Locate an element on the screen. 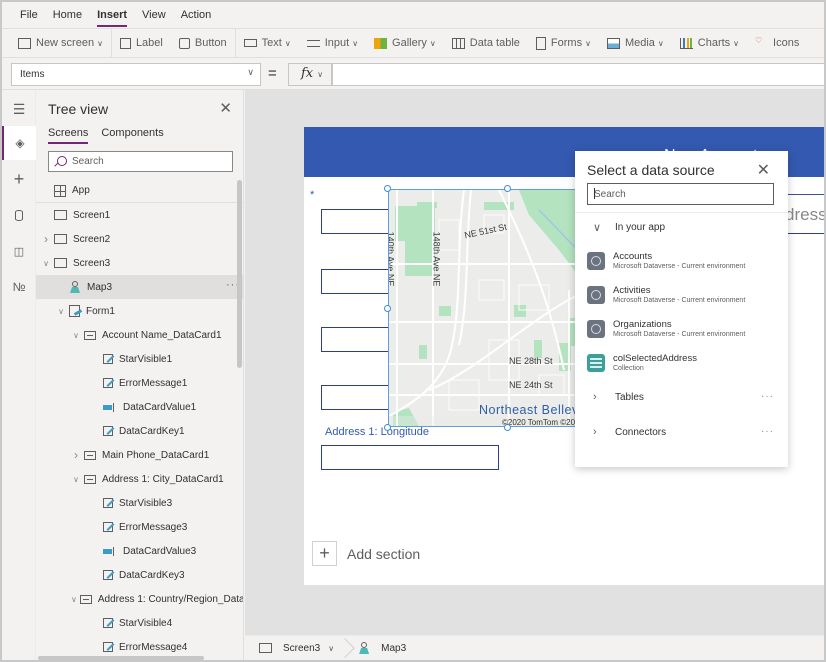 This screenshot has height=662, width=826. data-source-name: colSelectedAddress is located at coordinates (655, 358).